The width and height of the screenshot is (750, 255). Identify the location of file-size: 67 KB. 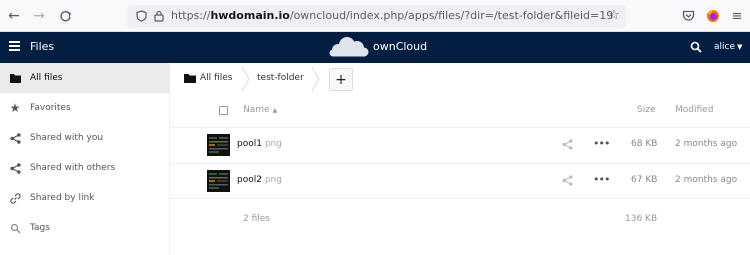
(644, 180).